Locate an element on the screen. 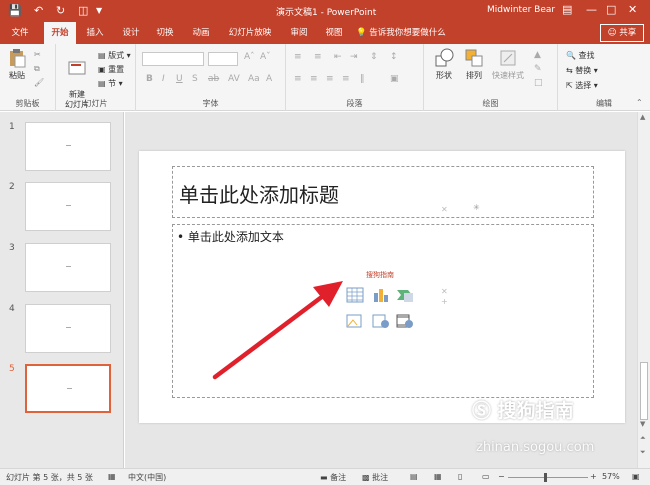 The width and height of the screenshot is (650, 485). reading-view-icon: ▯ is located at coordinates (460, 476).